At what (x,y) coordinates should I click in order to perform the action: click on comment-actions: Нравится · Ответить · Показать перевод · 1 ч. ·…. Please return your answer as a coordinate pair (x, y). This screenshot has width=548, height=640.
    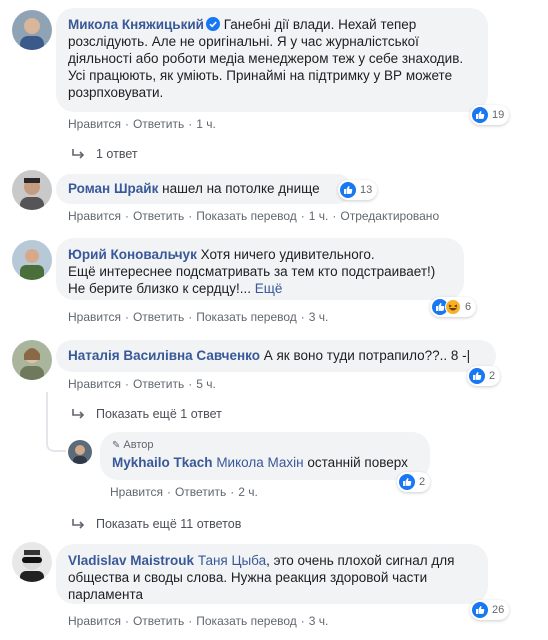
    Looking at the image, I should click on (254, 216).